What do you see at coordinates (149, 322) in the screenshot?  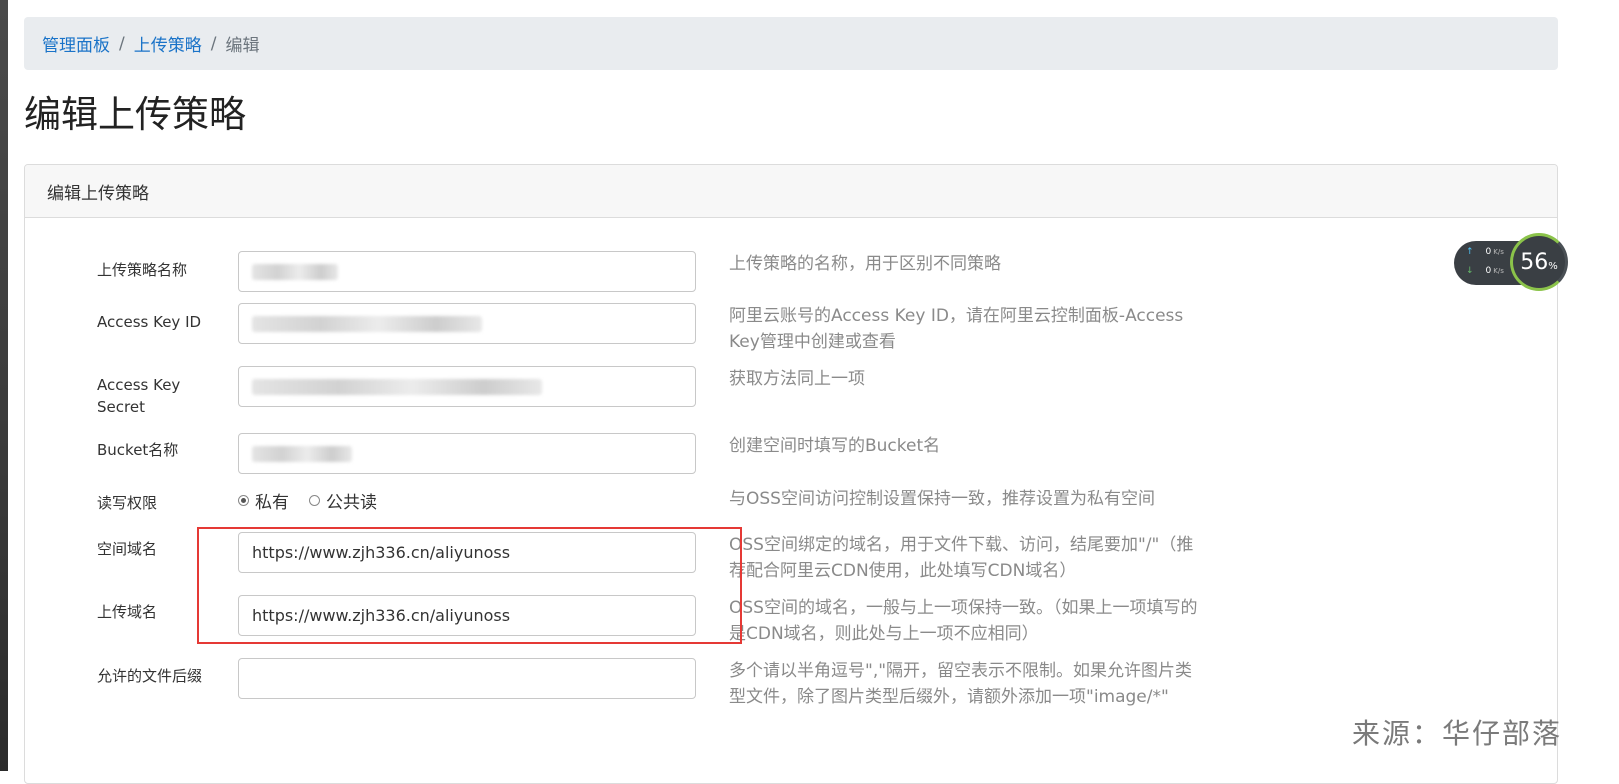 I see `access-key-id-label: Access Key ID` at bounding box center [149, 322].